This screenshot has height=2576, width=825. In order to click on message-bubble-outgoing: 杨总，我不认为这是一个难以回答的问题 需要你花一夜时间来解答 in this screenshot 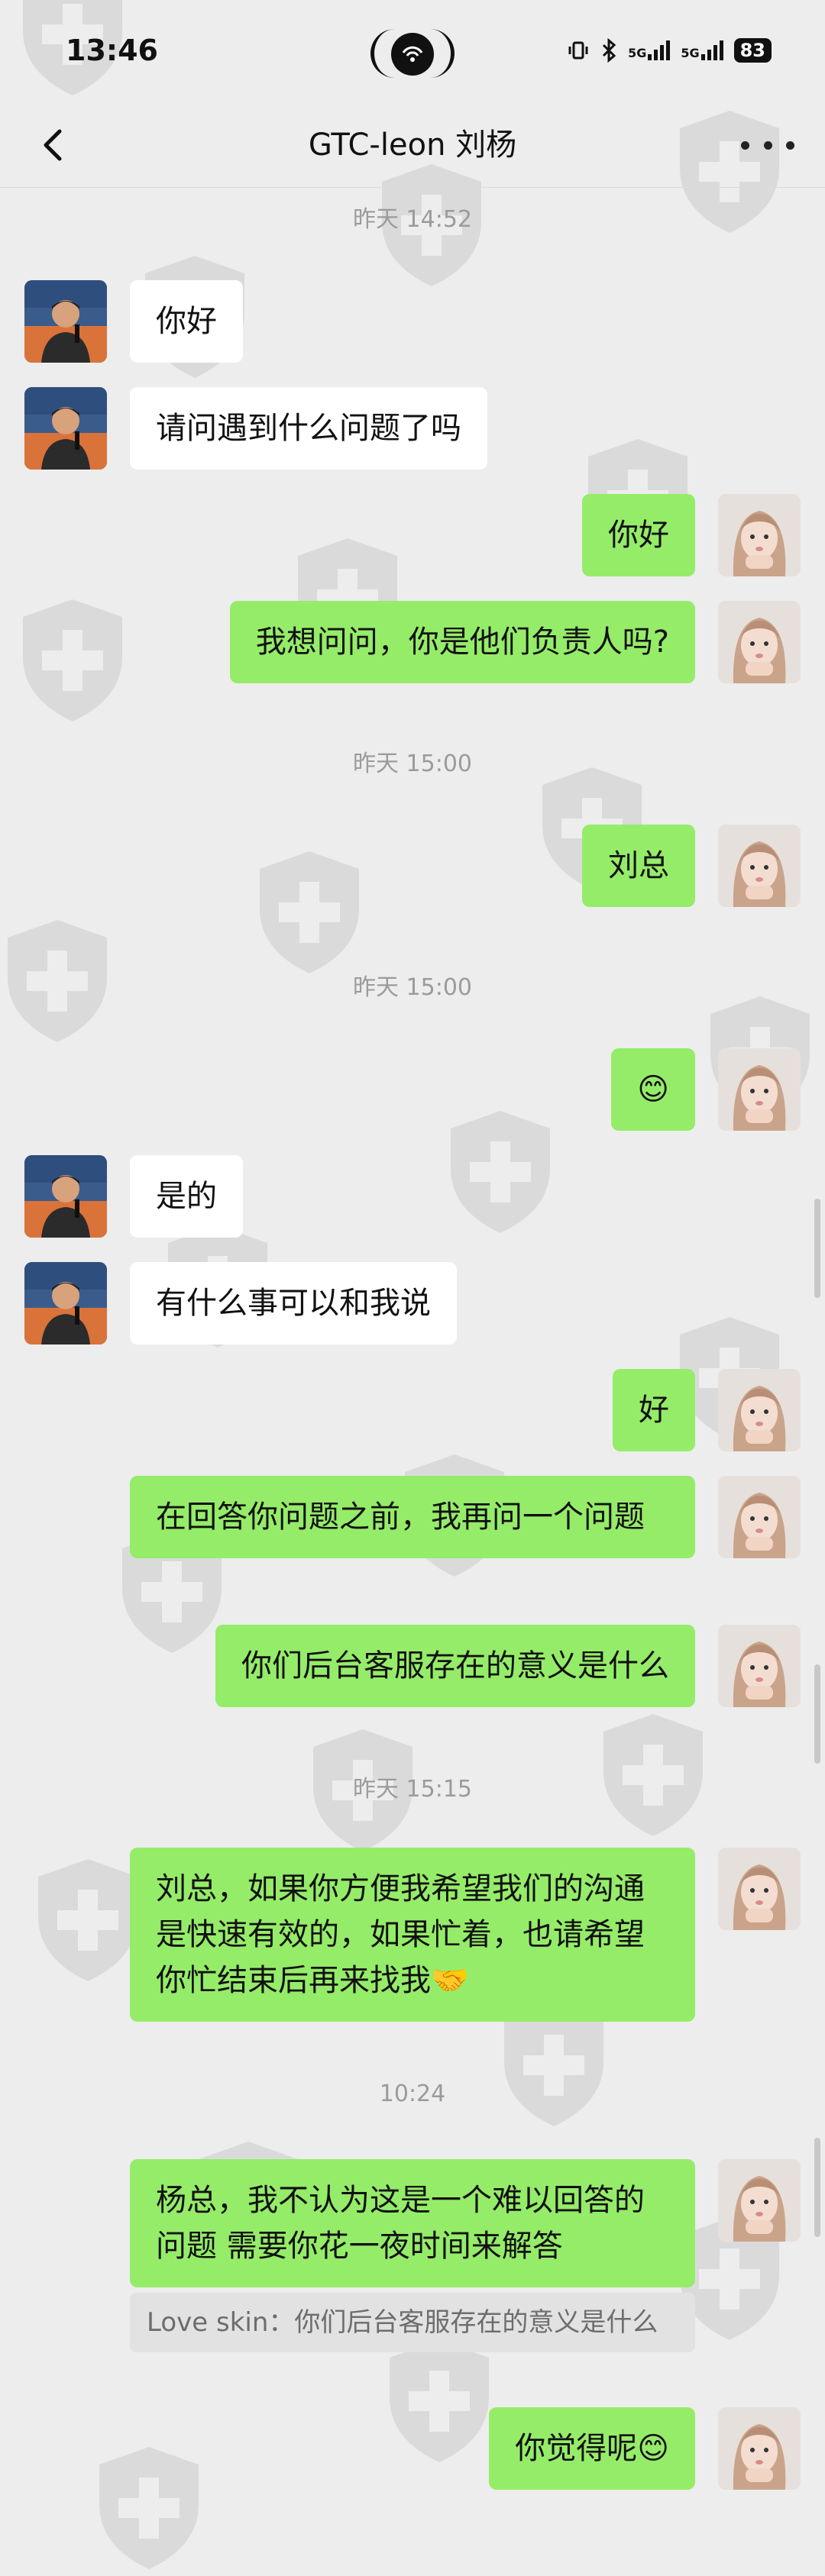, I will do `click(412, 2223)`.